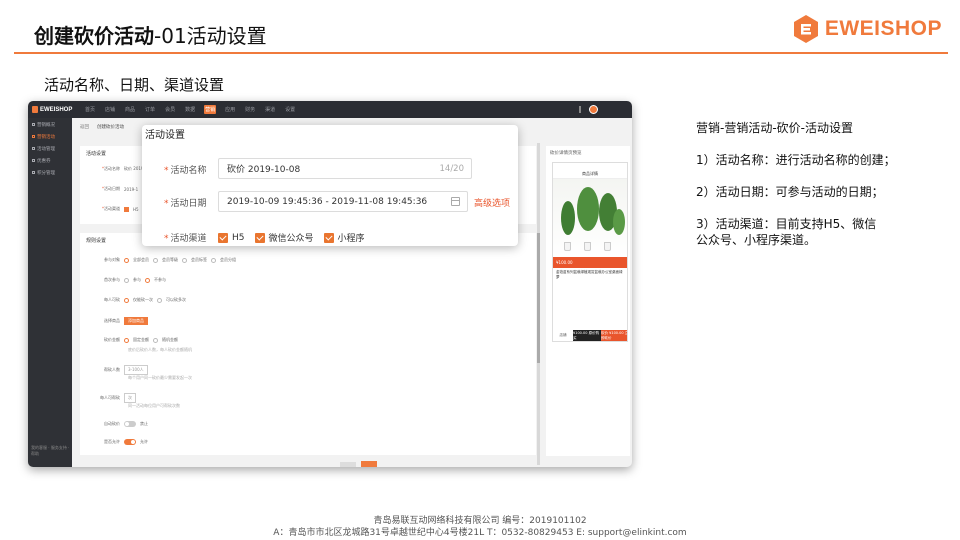 Image resolution: width=960 pixels, height=540 pixels. I want to click on field-label: * 活动日期, so click(185, 202).